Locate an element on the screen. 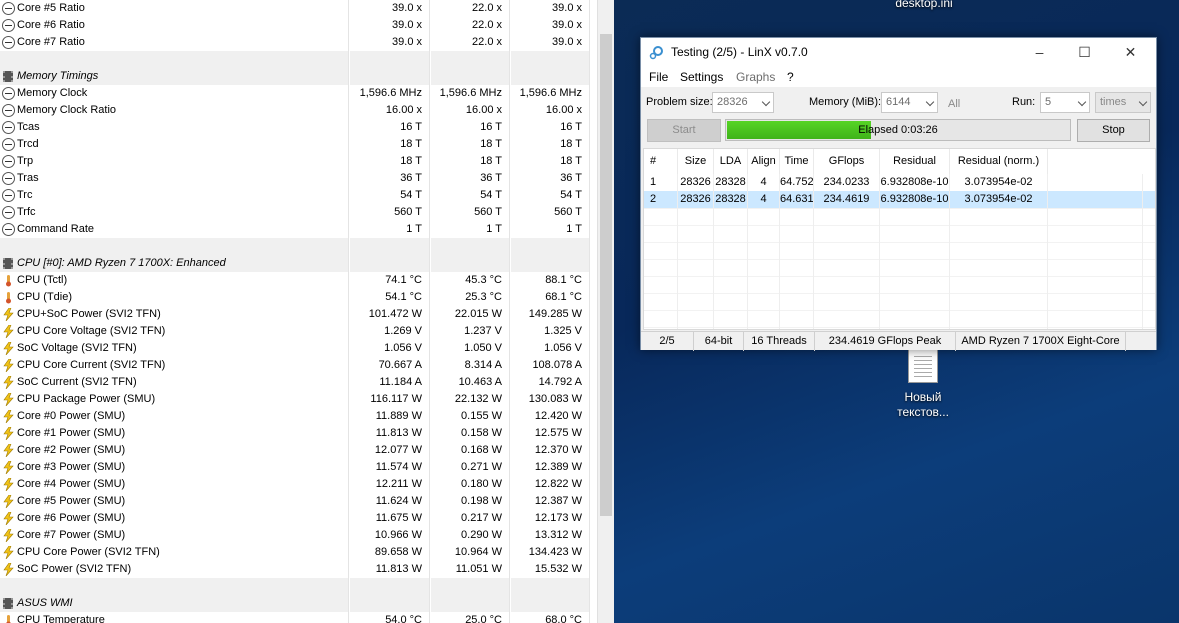  column-header: Size is located at coordinates (696, 161).